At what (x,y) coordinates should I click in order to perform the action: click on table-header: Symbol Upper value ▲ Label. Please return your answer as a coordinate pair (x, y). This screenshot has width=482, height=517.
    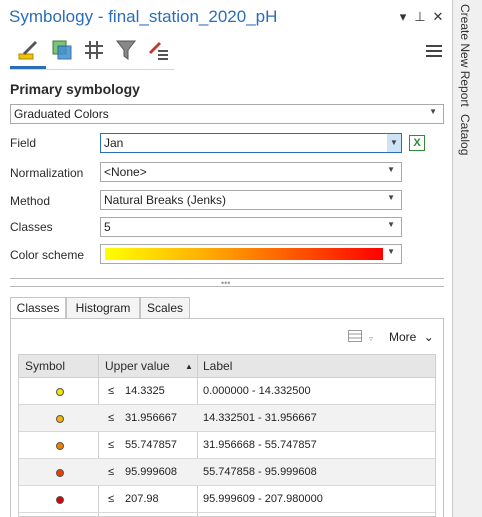
    Looking at the image, I should click on (227, 366).